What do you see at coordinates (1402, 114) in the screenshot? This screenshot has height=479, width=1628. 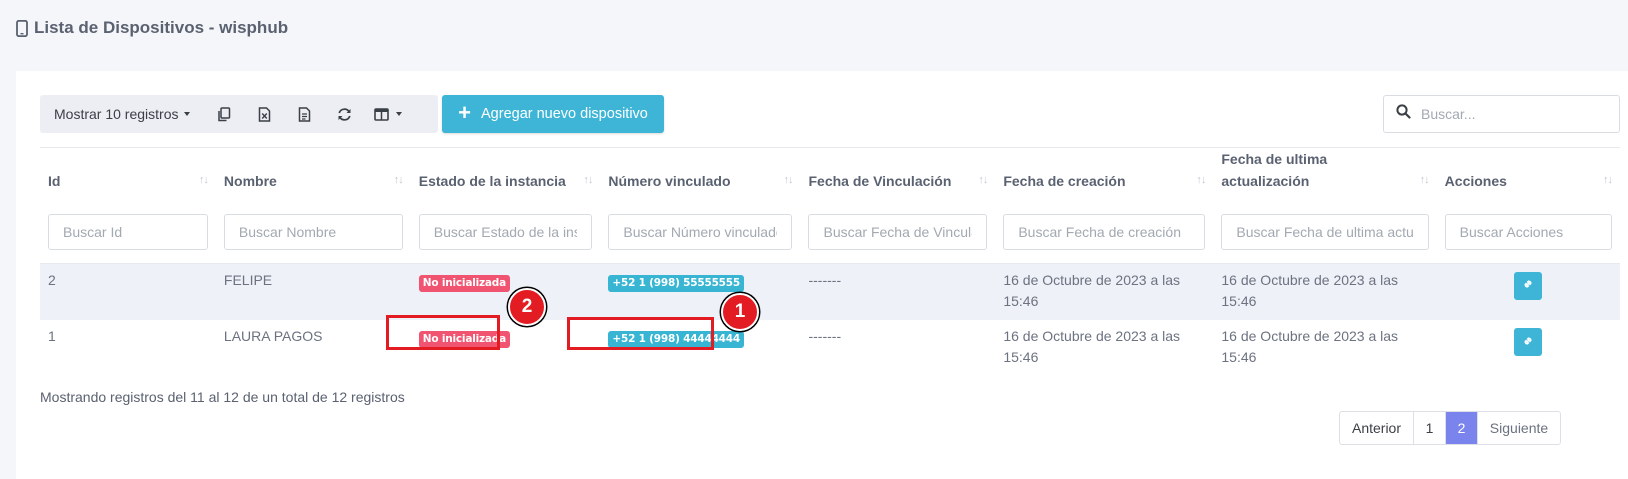 I see `search-icon` at bounding box center [1402, 114].